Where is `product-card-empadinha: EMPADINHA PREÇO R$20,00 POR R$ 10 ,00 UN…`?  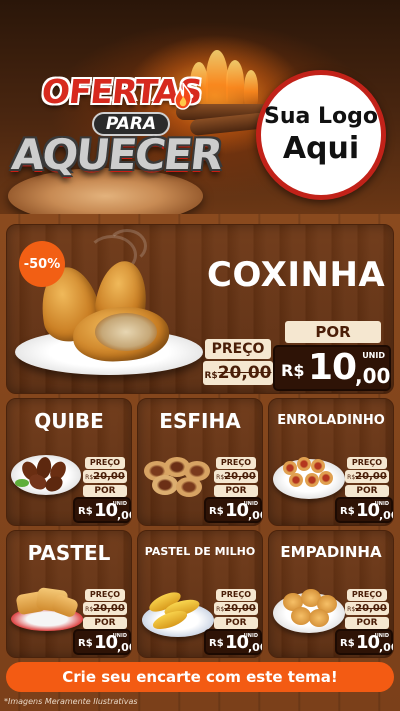 product-card-empadinha: EMPADINHA PREÇO R$20,00 POR R$ 10 ,00 UN… is located at coordinates (331, 594).